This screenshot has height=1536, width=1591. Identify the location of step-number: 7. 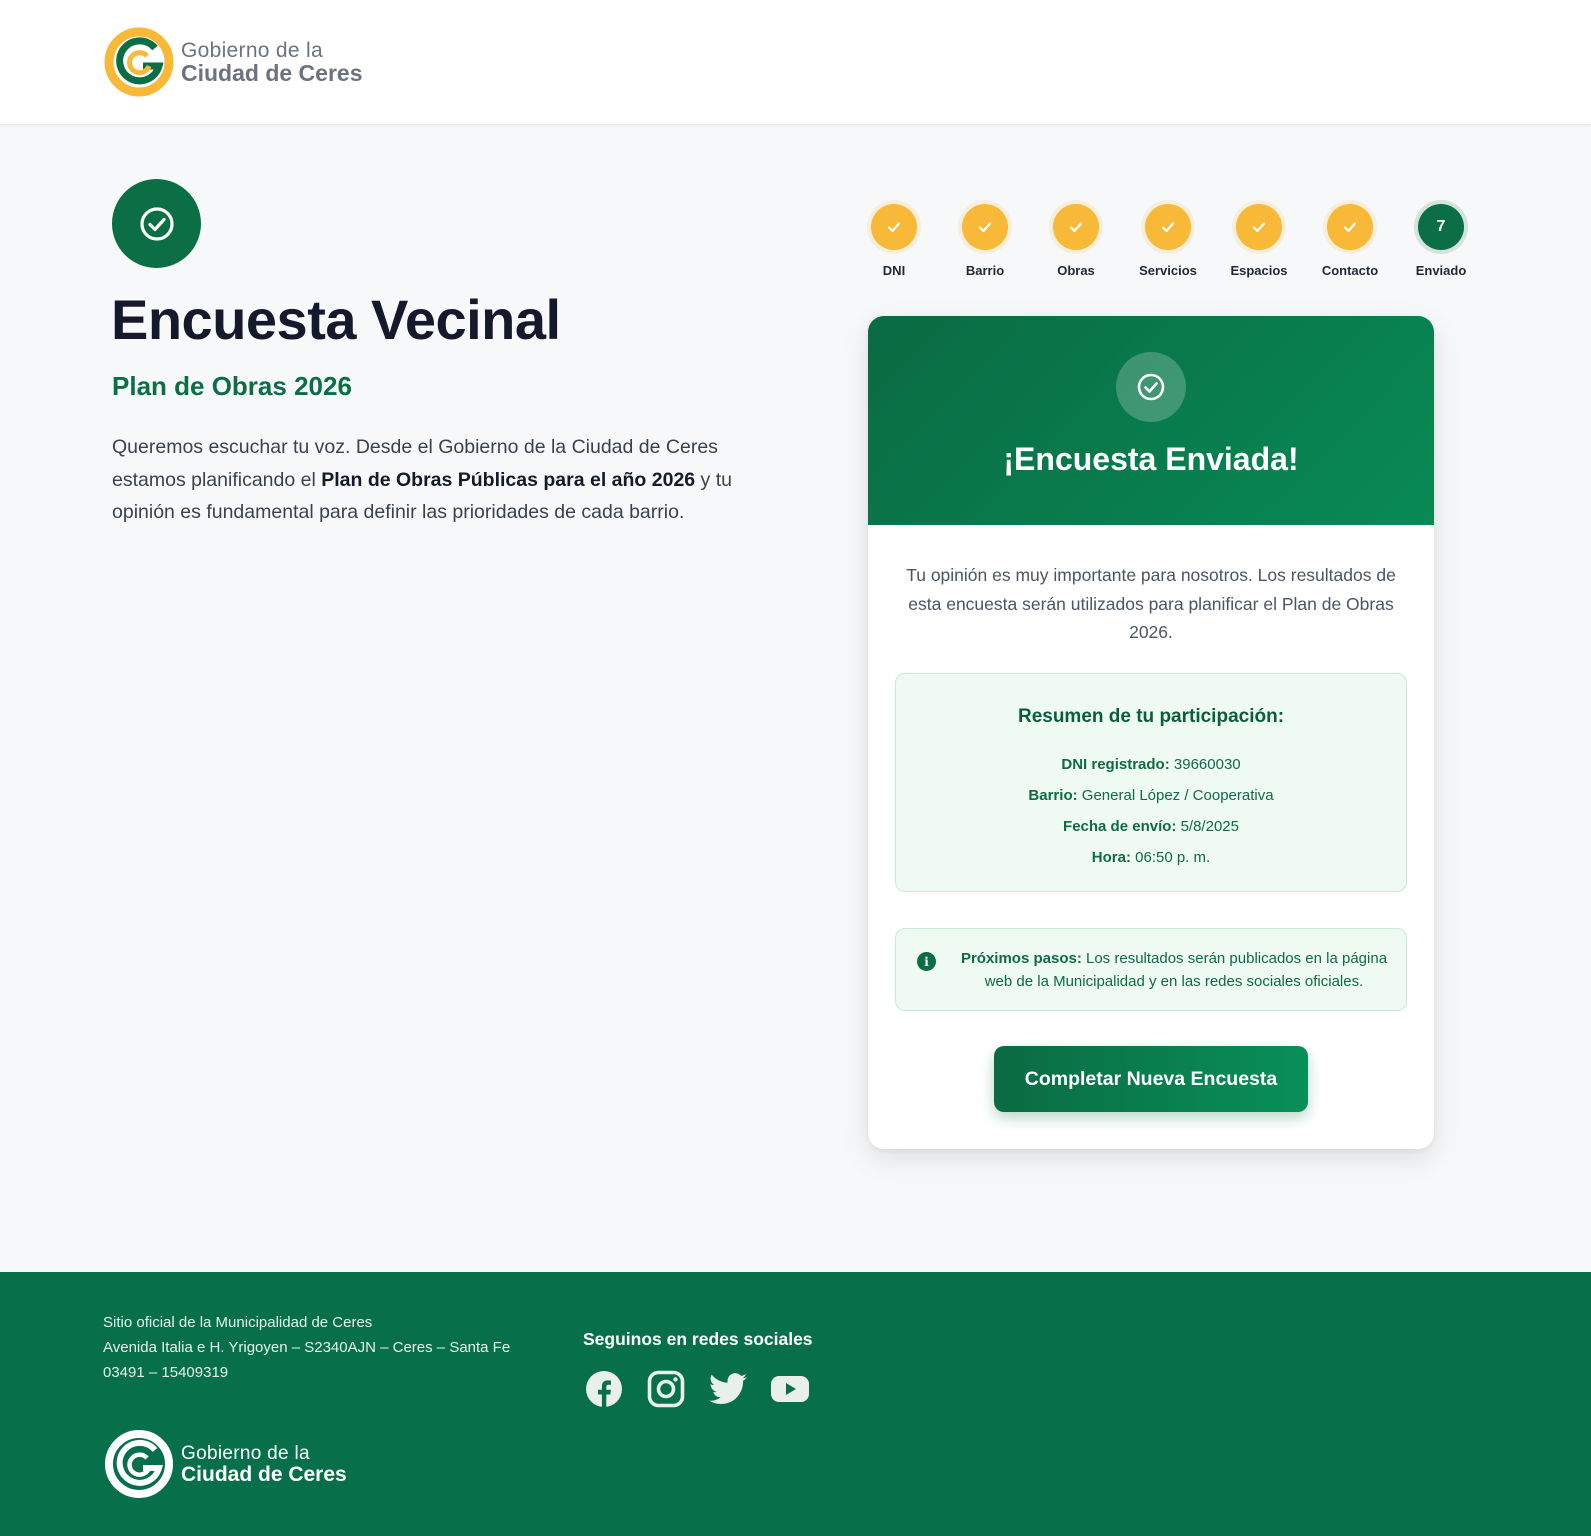
(1441, 227).